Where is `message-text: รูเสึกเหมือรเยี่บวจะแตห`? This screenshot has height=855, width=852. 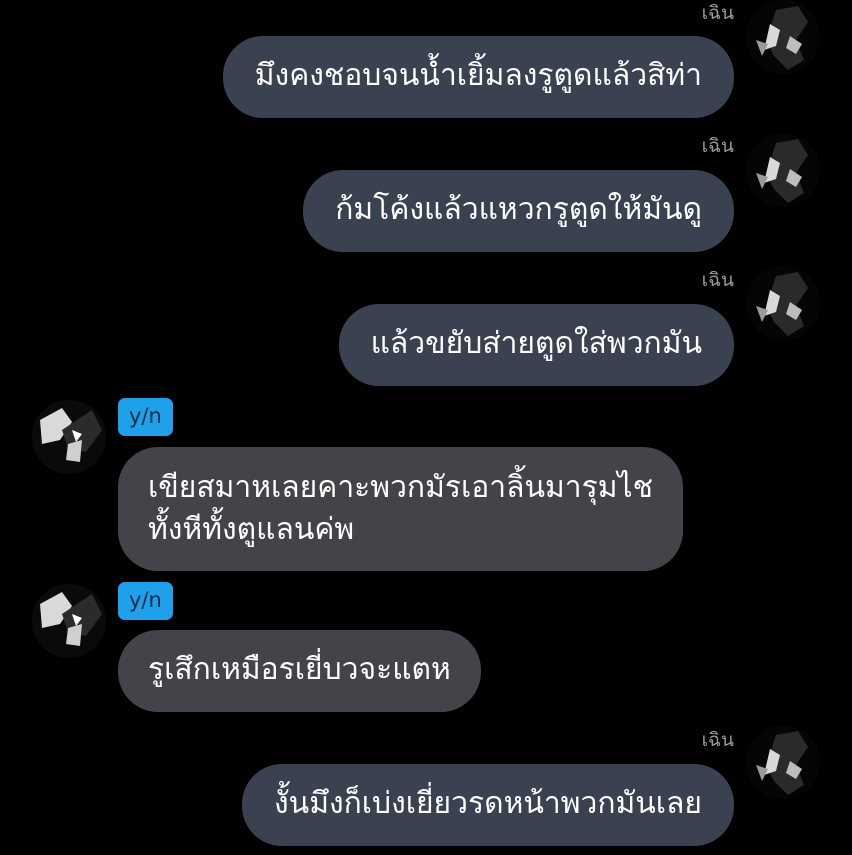
message-text: รูเสึกเหมือรเยี่บวจะแตห is located at coordinates (299, 669).